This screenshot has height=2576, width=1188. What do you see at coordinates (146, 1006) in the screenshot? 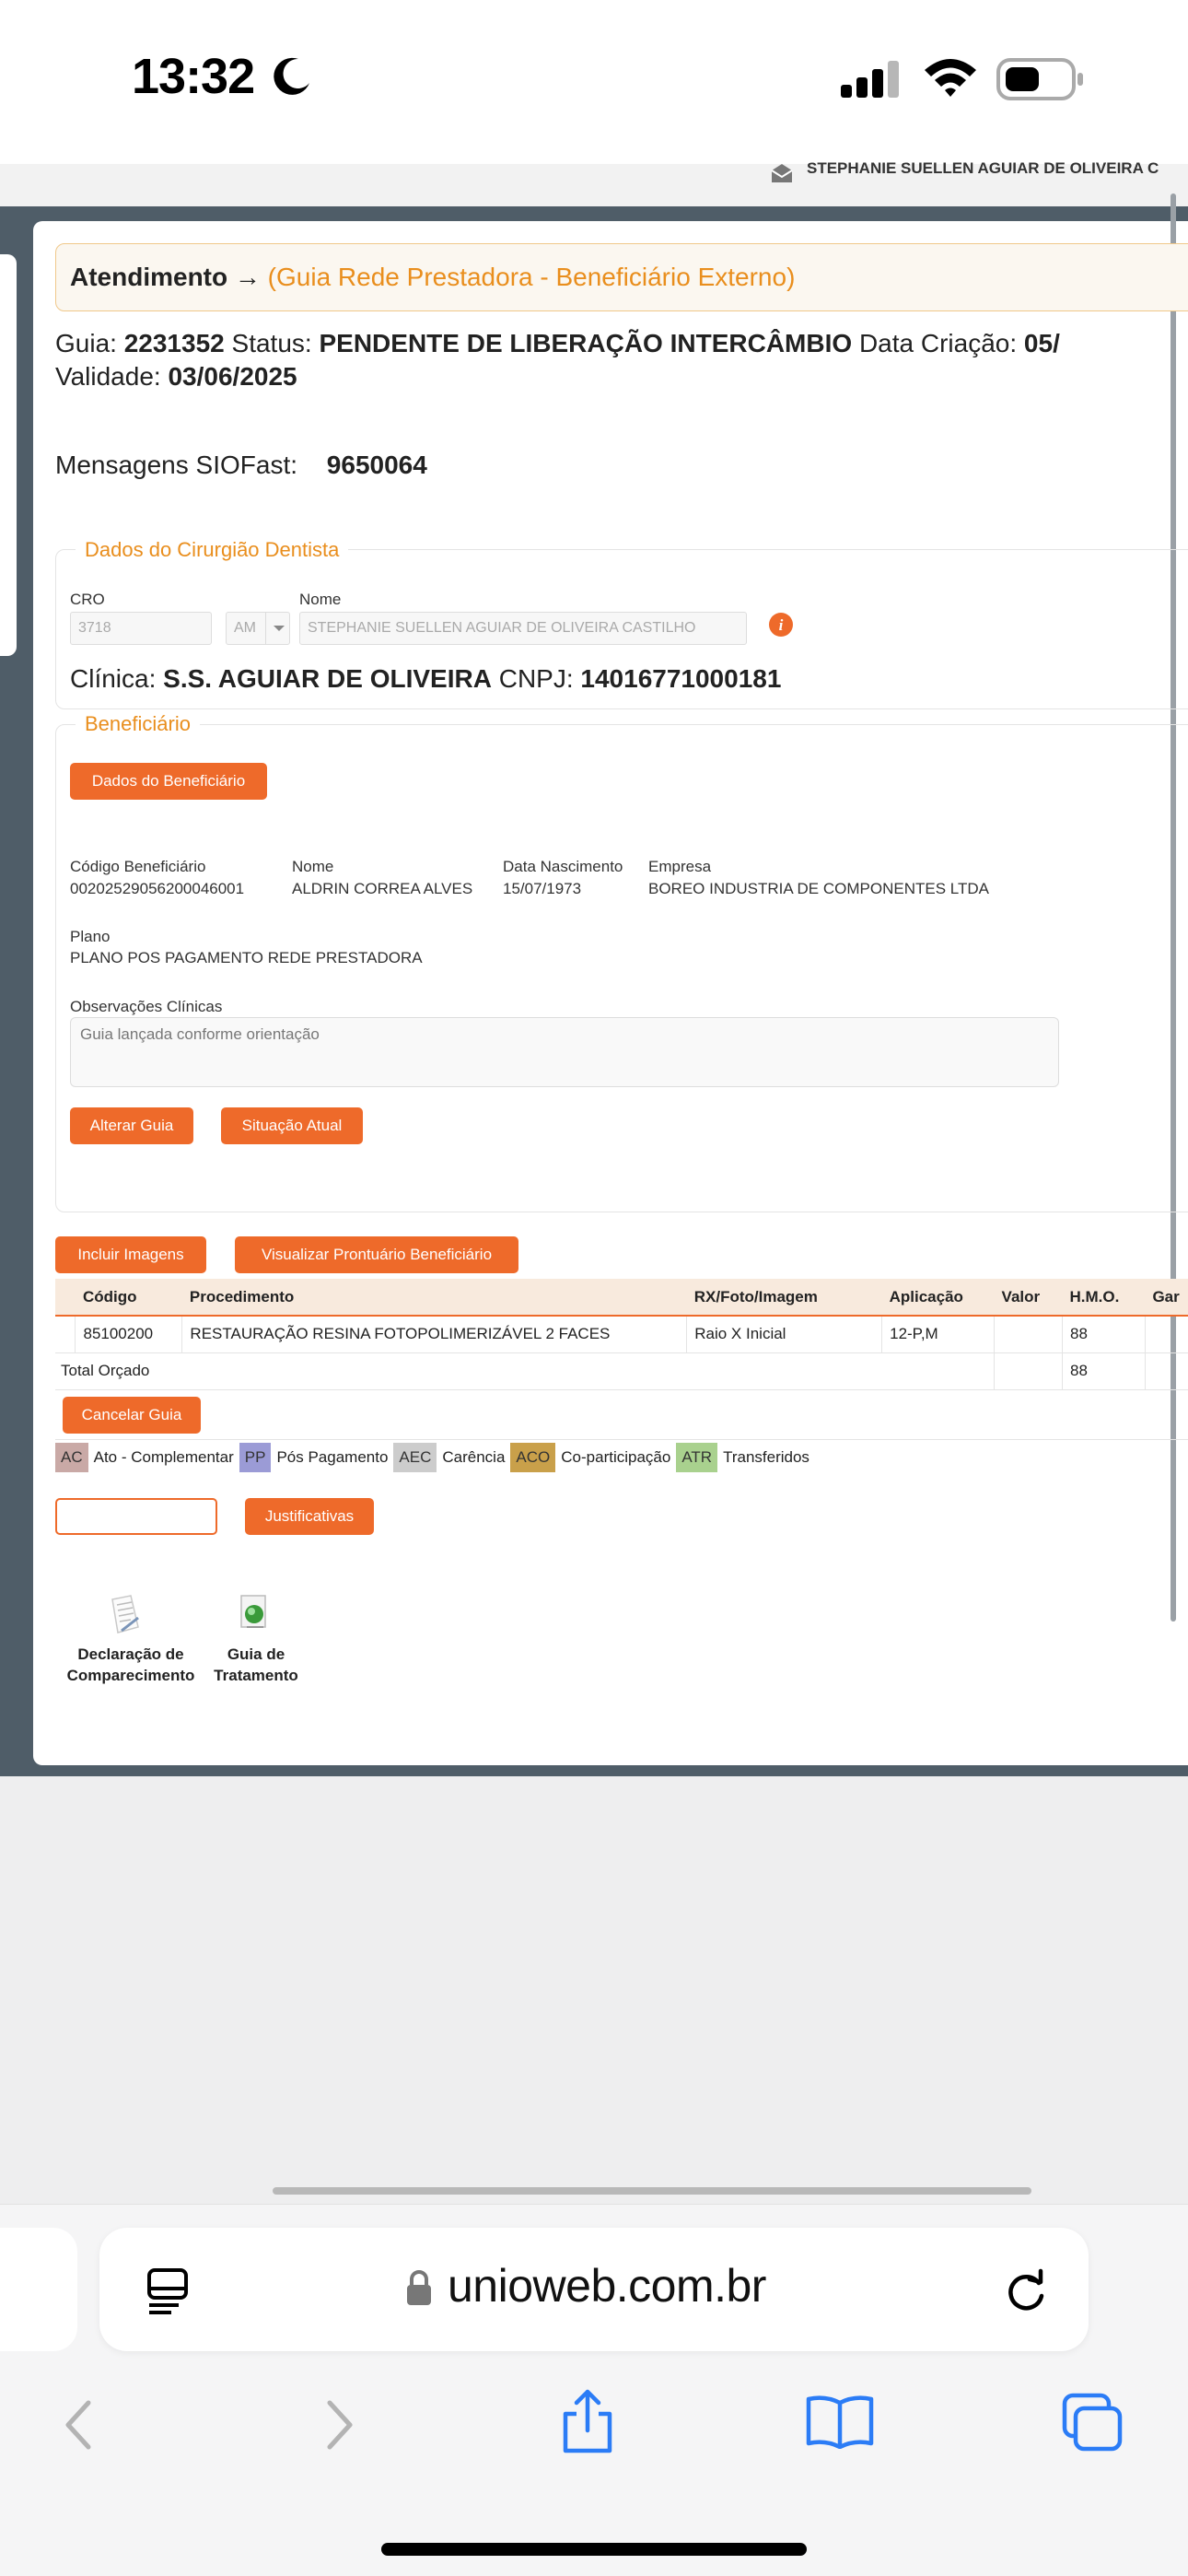
I see `clinical-notes-label: Observações Clínicas` at bounding box center [146, 1006].